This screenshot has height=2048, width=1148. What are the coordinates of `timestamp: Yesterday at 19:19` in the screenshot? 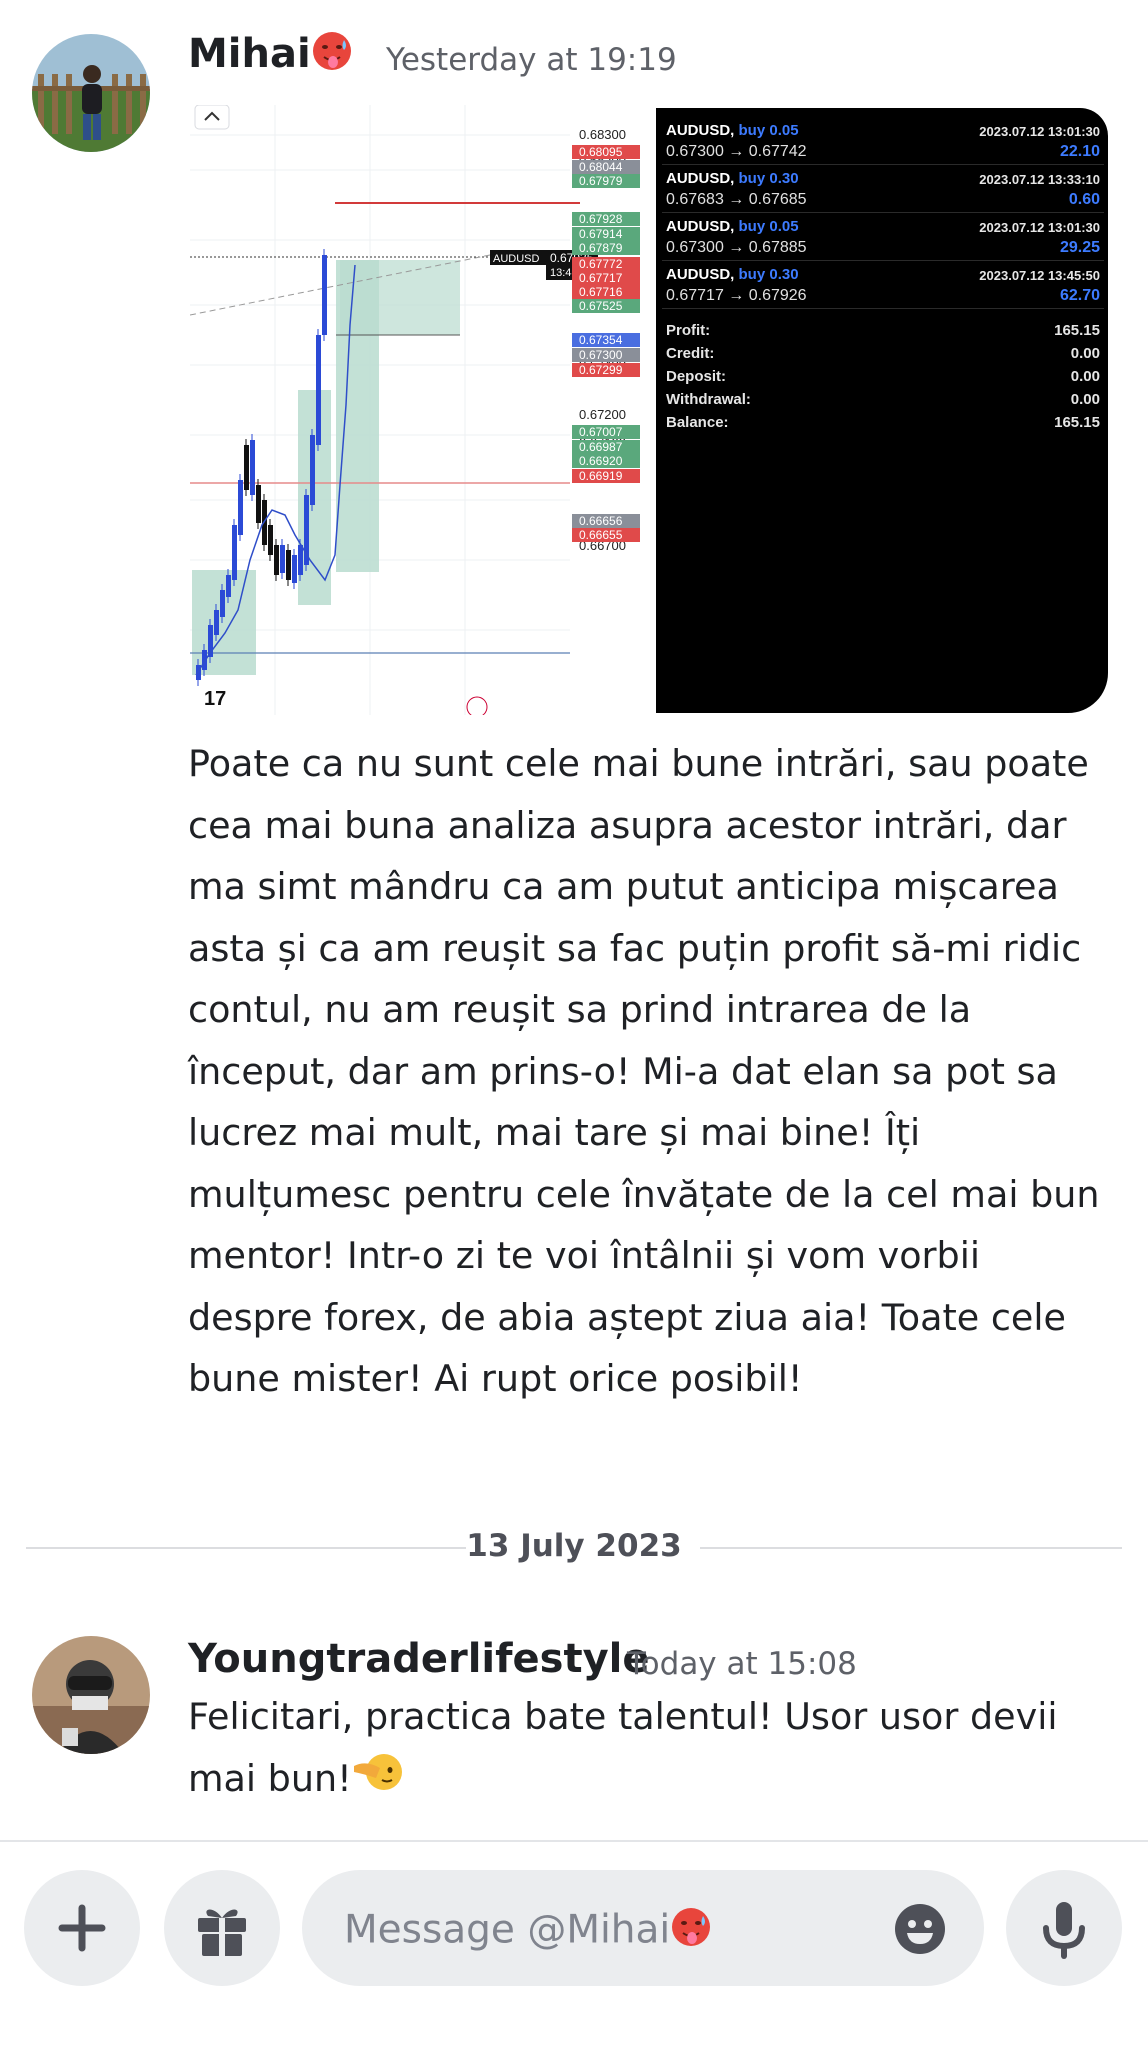 It's located at (531, 60).